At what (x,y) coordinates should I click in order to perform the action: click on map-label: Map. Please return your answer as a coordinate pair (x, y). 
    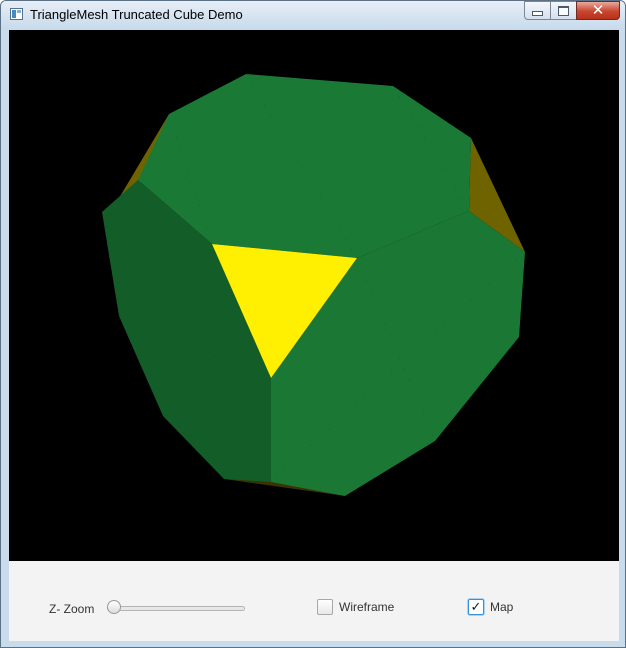
    Looking at the image, I should click on (502, 607).